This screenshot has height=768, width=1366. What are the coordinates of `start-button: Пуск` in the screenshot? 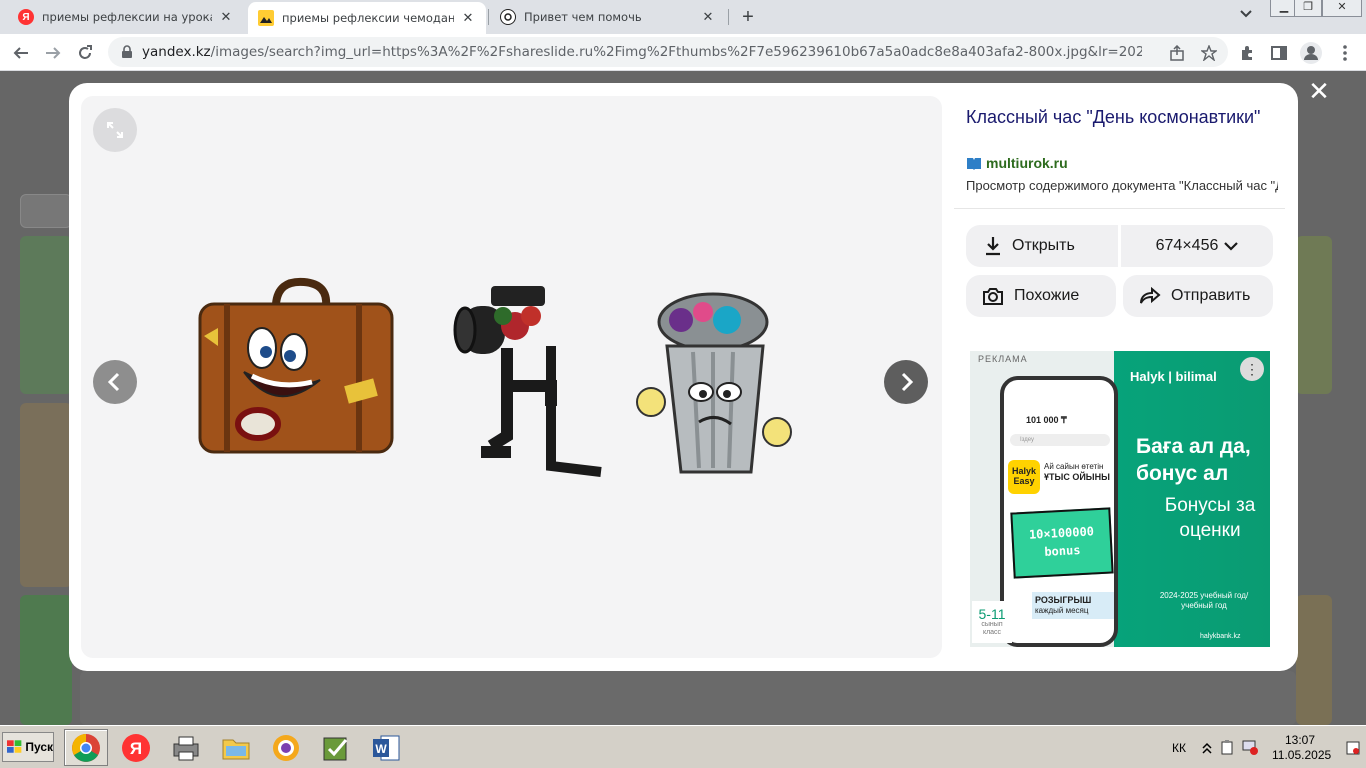 It's located at (28, 747).